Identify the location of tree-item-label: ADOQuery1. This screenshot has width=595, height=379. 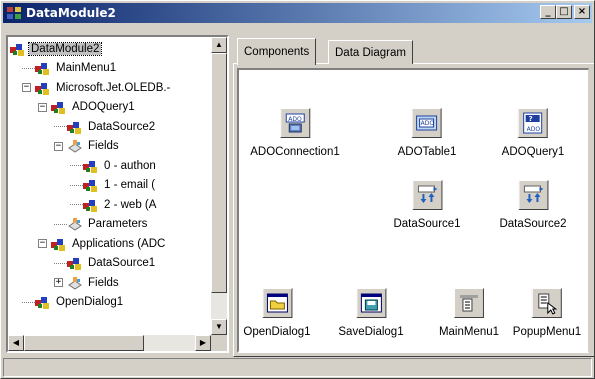
(103, 107).